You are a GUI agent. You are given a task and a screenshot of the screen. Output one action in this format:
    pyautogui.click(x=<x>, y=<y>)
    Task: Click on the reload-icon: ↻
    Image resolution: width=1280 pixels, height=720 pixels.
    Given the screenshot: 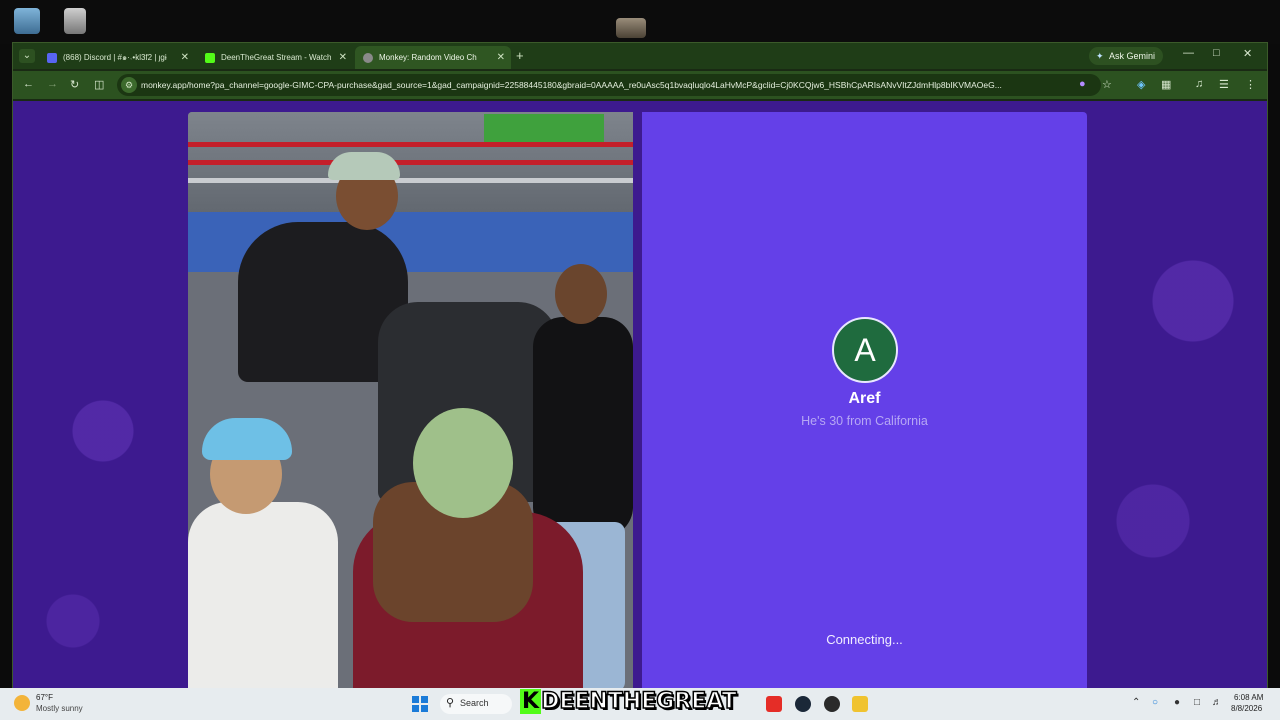 What is the action you would take?
    pyautogui.click(x=74, y=84)
    